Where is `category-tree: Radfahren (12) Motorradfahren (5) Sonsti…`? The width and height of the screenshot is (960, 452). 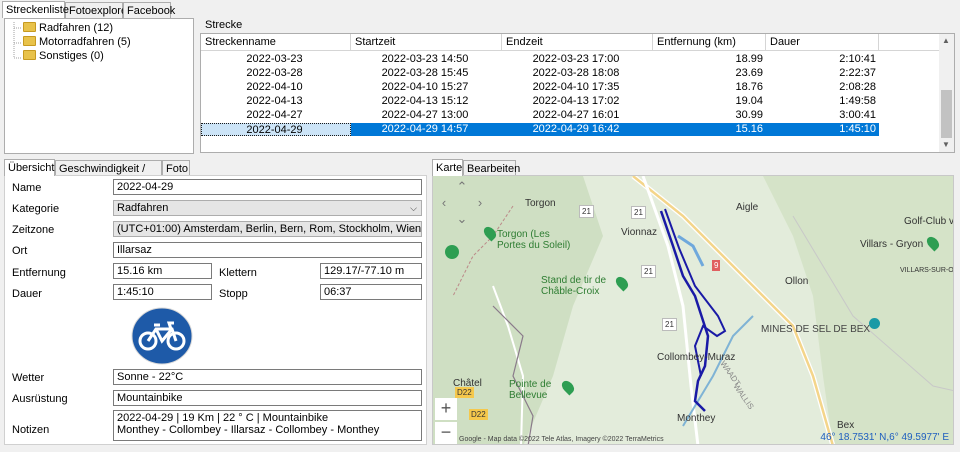
category-tree: Radfahren (12) Motorradfahren (5) Sonsti… is located at coordinates (99, 86).